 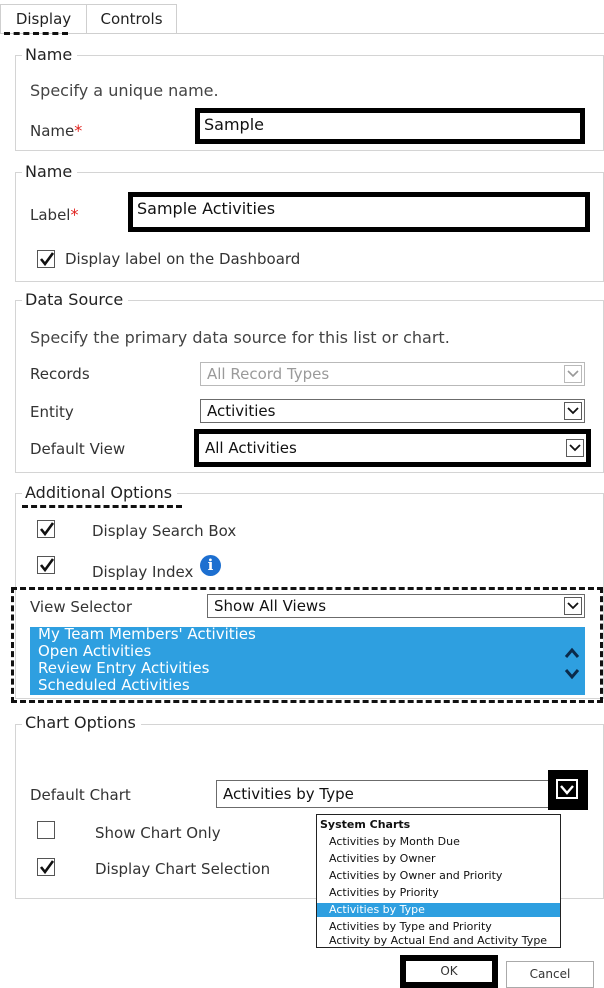 I want to click on scroll-down-icon, so click(x=572, y=674).